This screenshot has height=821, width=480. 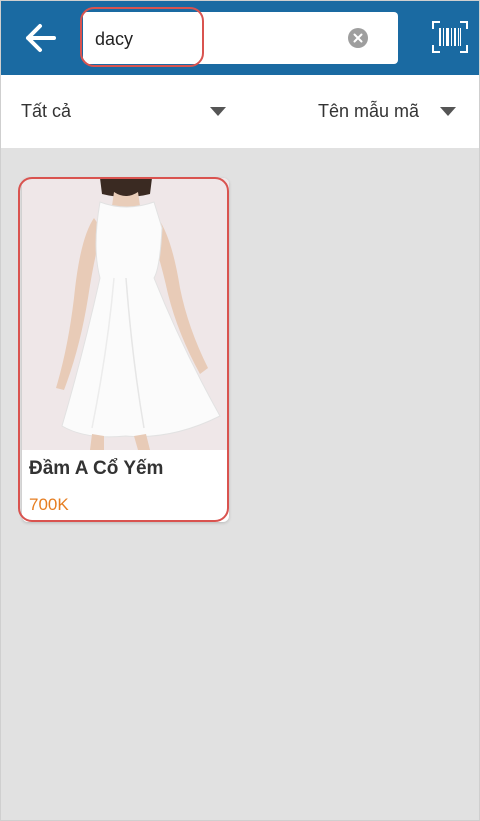 I want to click on search-highlight, so click(x=142, y=37).